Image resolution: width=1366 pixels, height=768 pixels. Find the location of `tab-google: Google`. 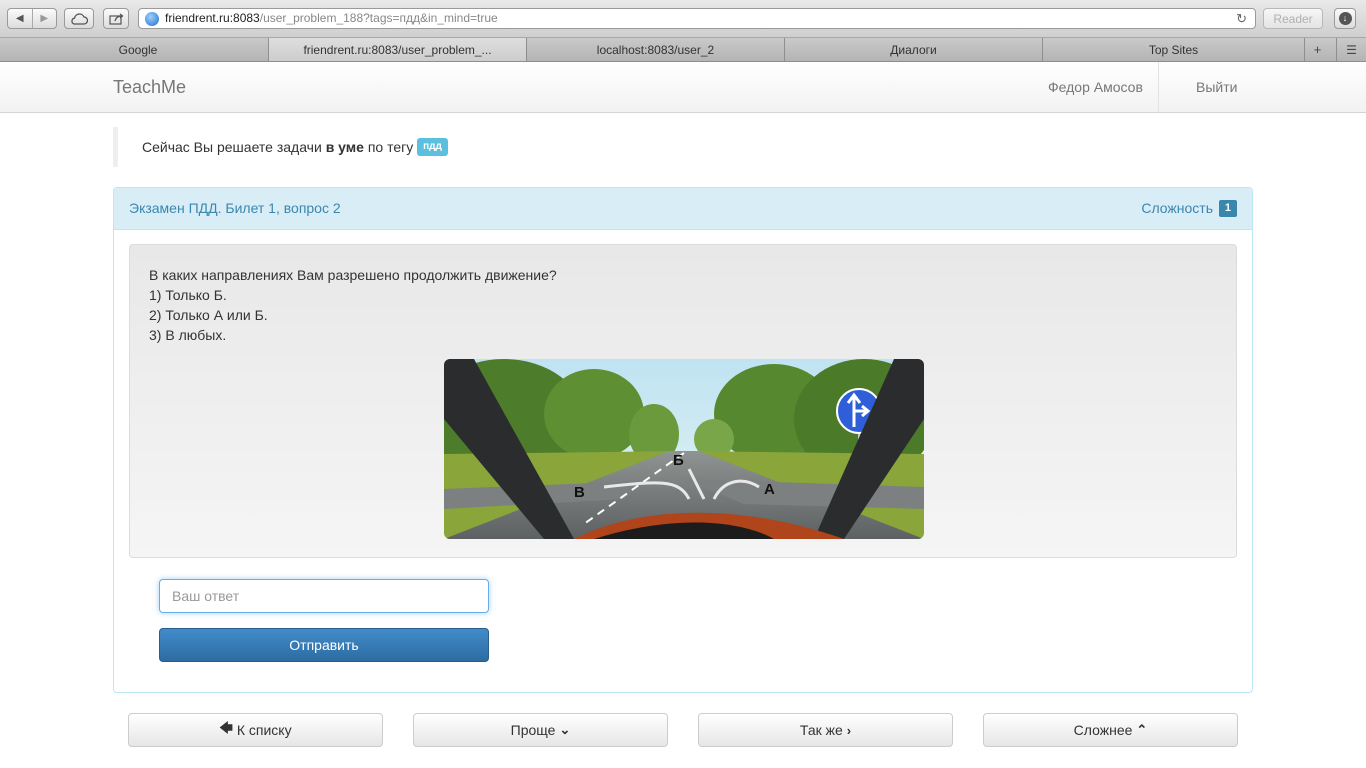

tab-google: Google is located at coordinates (138, 49).